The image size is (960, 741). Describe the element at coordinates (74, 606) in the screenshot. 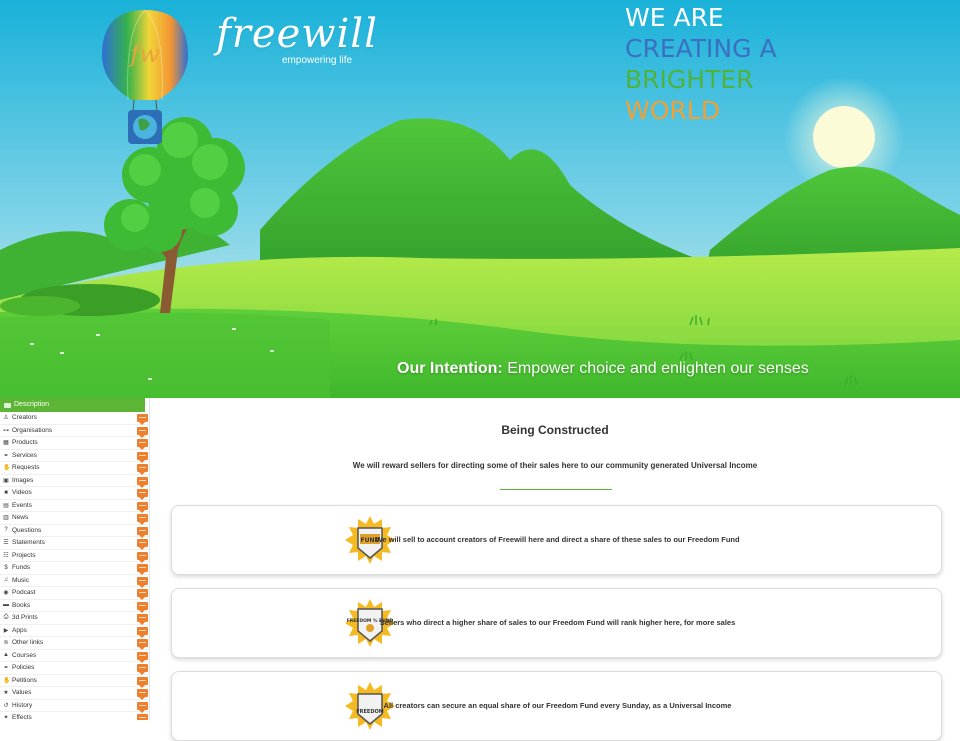

I see `sidebar-item-books: ▬ Books` at that location.